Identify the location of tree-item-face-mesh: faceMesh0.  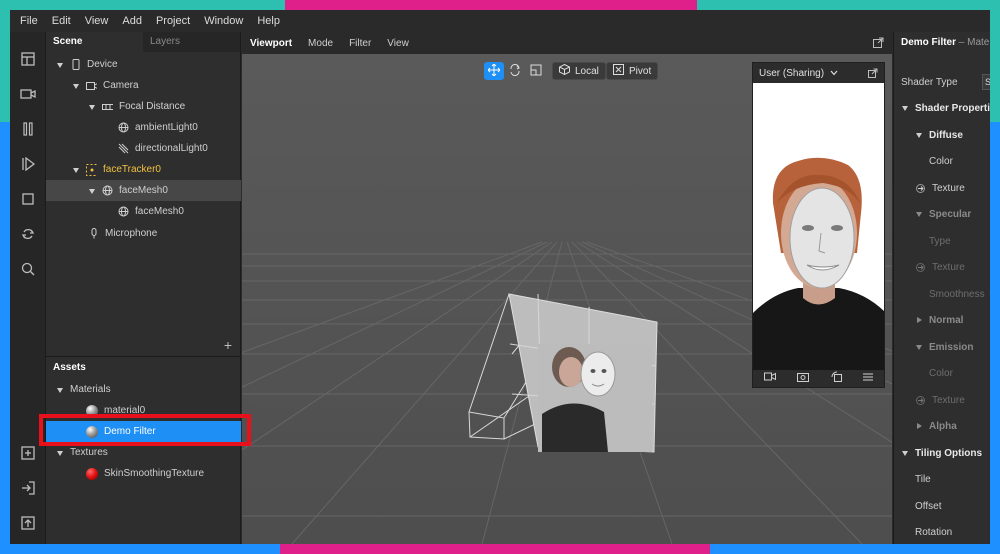
(143, 190).